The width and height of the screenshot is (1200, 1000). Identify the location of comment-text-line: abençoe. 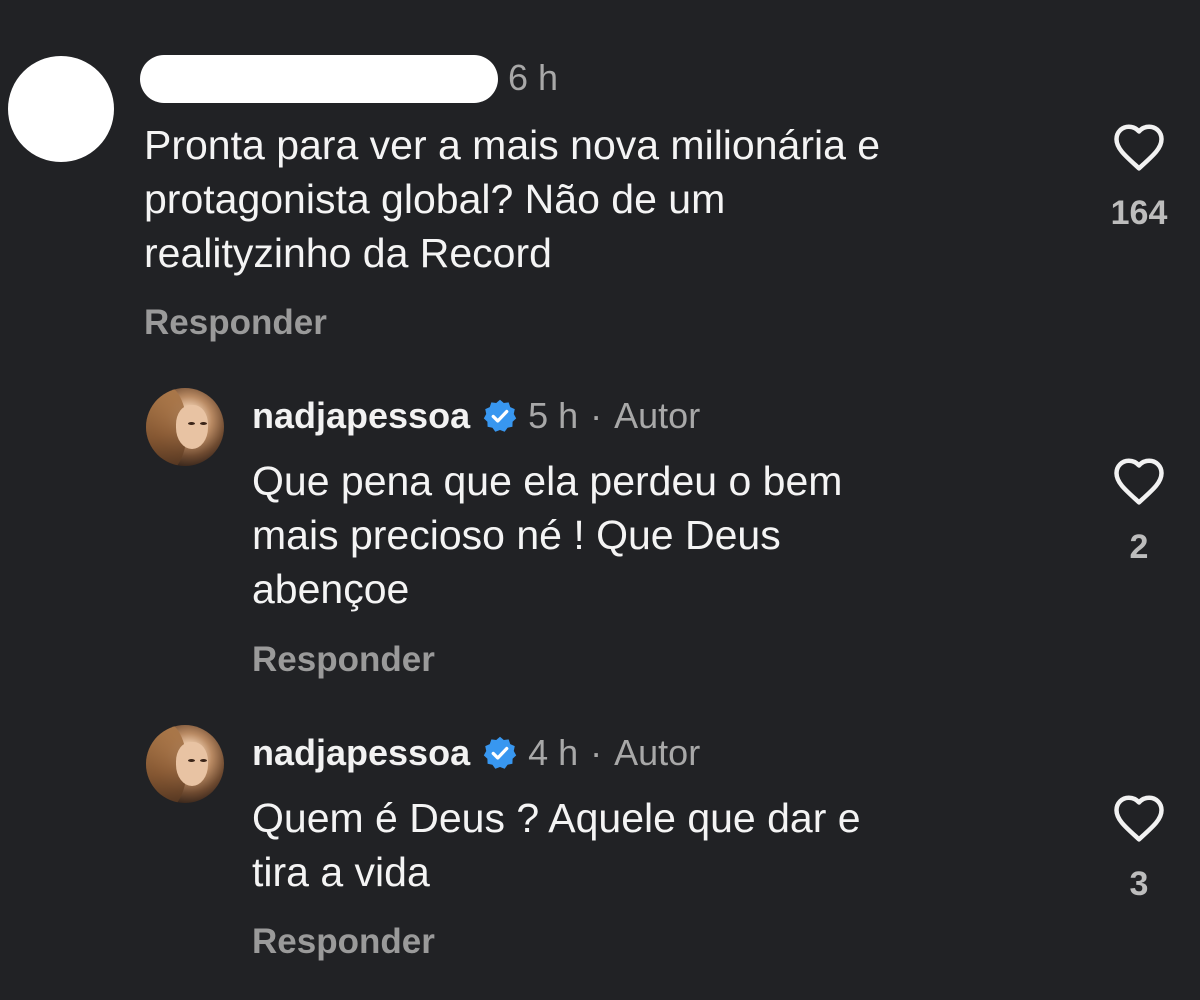
(331, 589).